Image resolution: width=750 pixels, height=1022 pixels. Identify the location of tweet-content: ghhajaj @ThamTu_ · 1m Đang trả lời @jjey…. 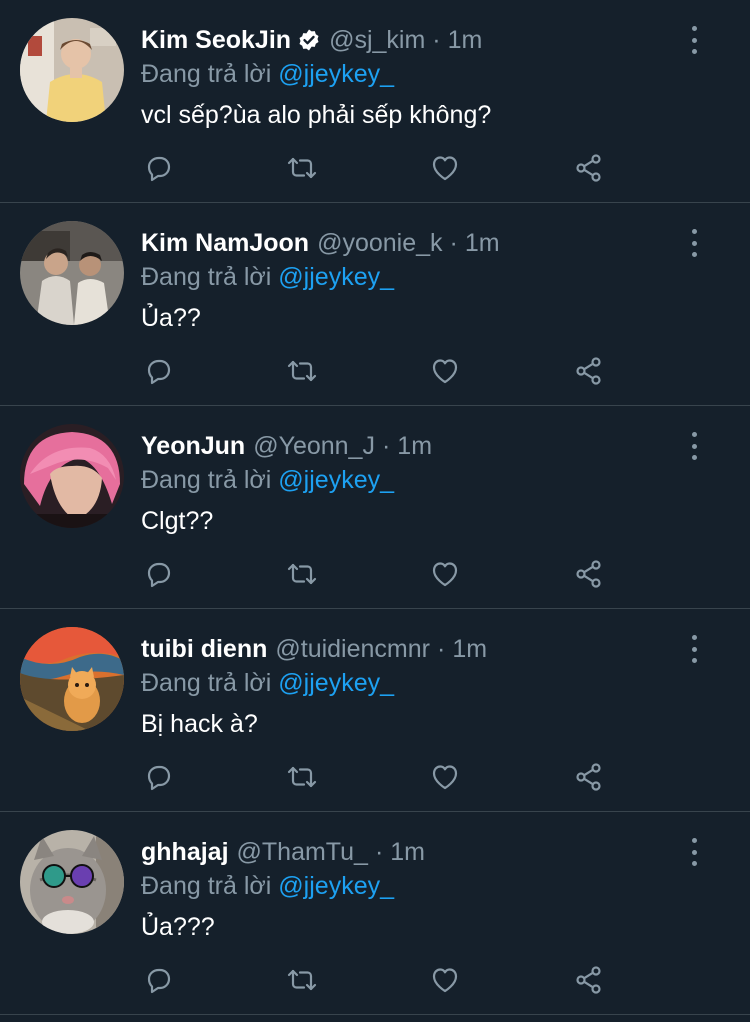
(415, 891).